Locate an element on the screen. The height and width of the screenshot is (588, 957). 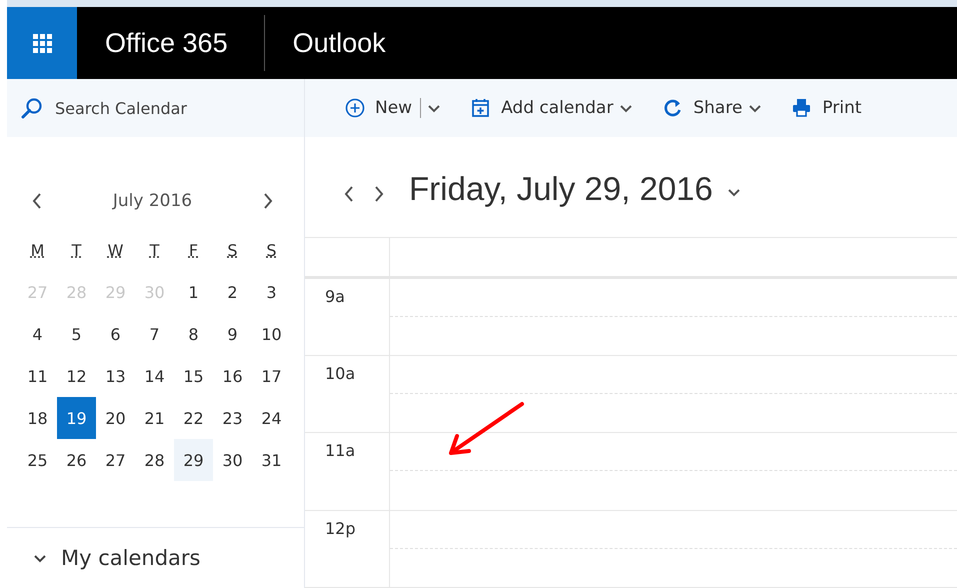
next-month-button is located at coordinates (268, 201).